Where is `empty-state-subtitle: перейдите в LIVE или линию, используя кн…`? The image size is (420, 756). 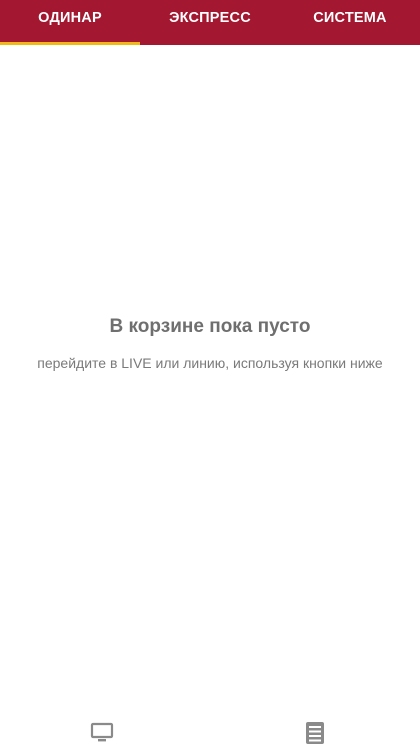
empty-state-subtitle: перейдите в LIVE или линию, используя кн… is located at coordinates (210, 363).